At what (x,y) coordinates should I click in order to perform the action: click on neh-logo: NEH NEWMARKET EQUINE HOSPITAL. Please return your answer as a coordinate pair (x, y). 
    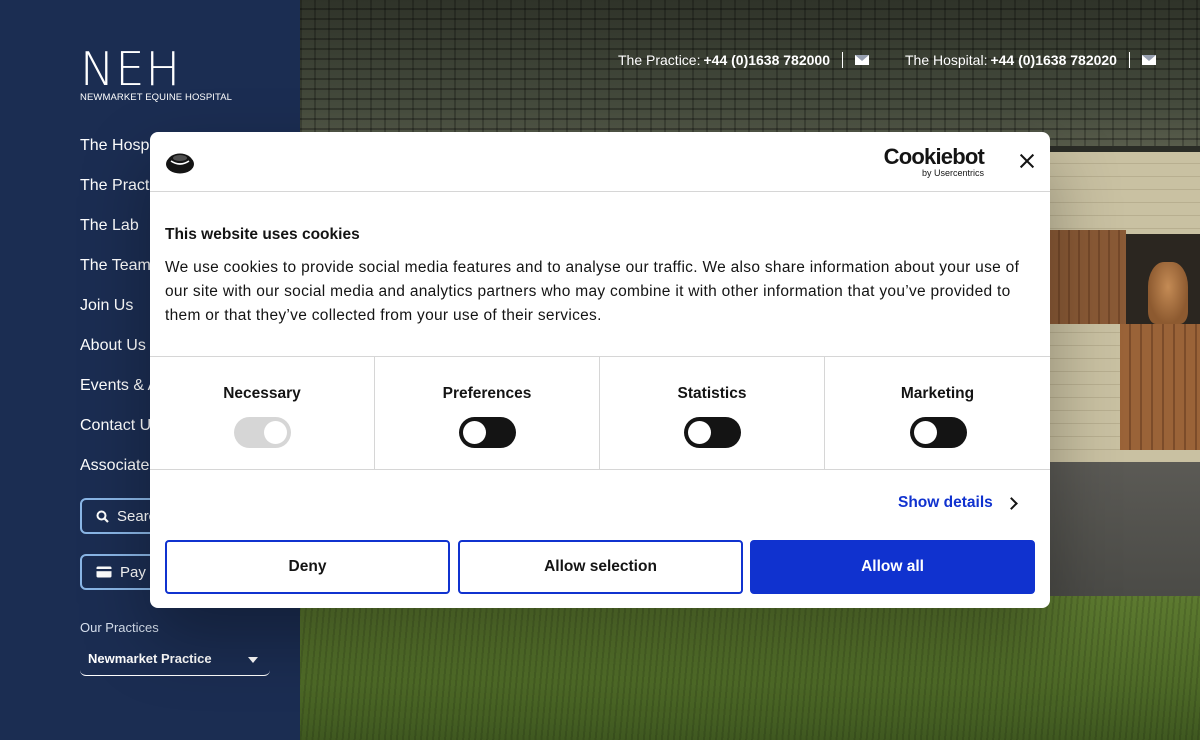
    Looking at the image, I should click on (156, 72).